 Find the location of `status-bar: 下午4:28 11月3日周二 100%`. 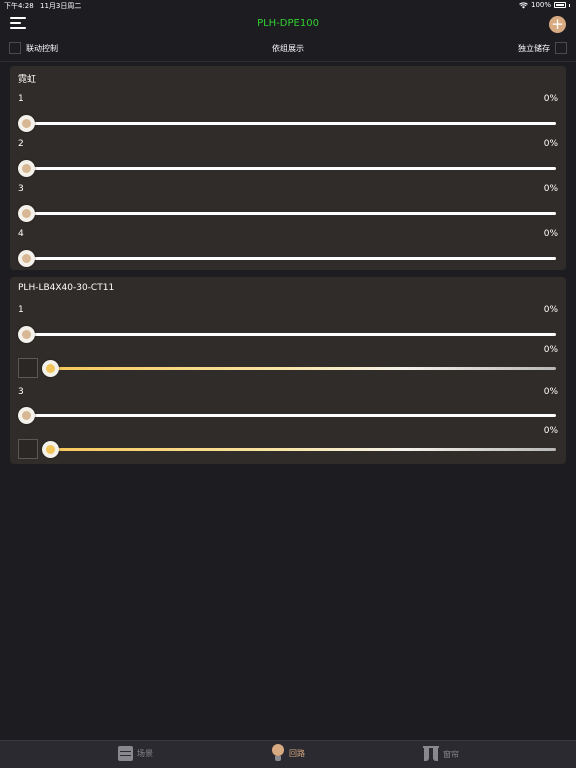

status-bar: 下午4:28 11月3日周二 100% is located at coordinates (288, 6).